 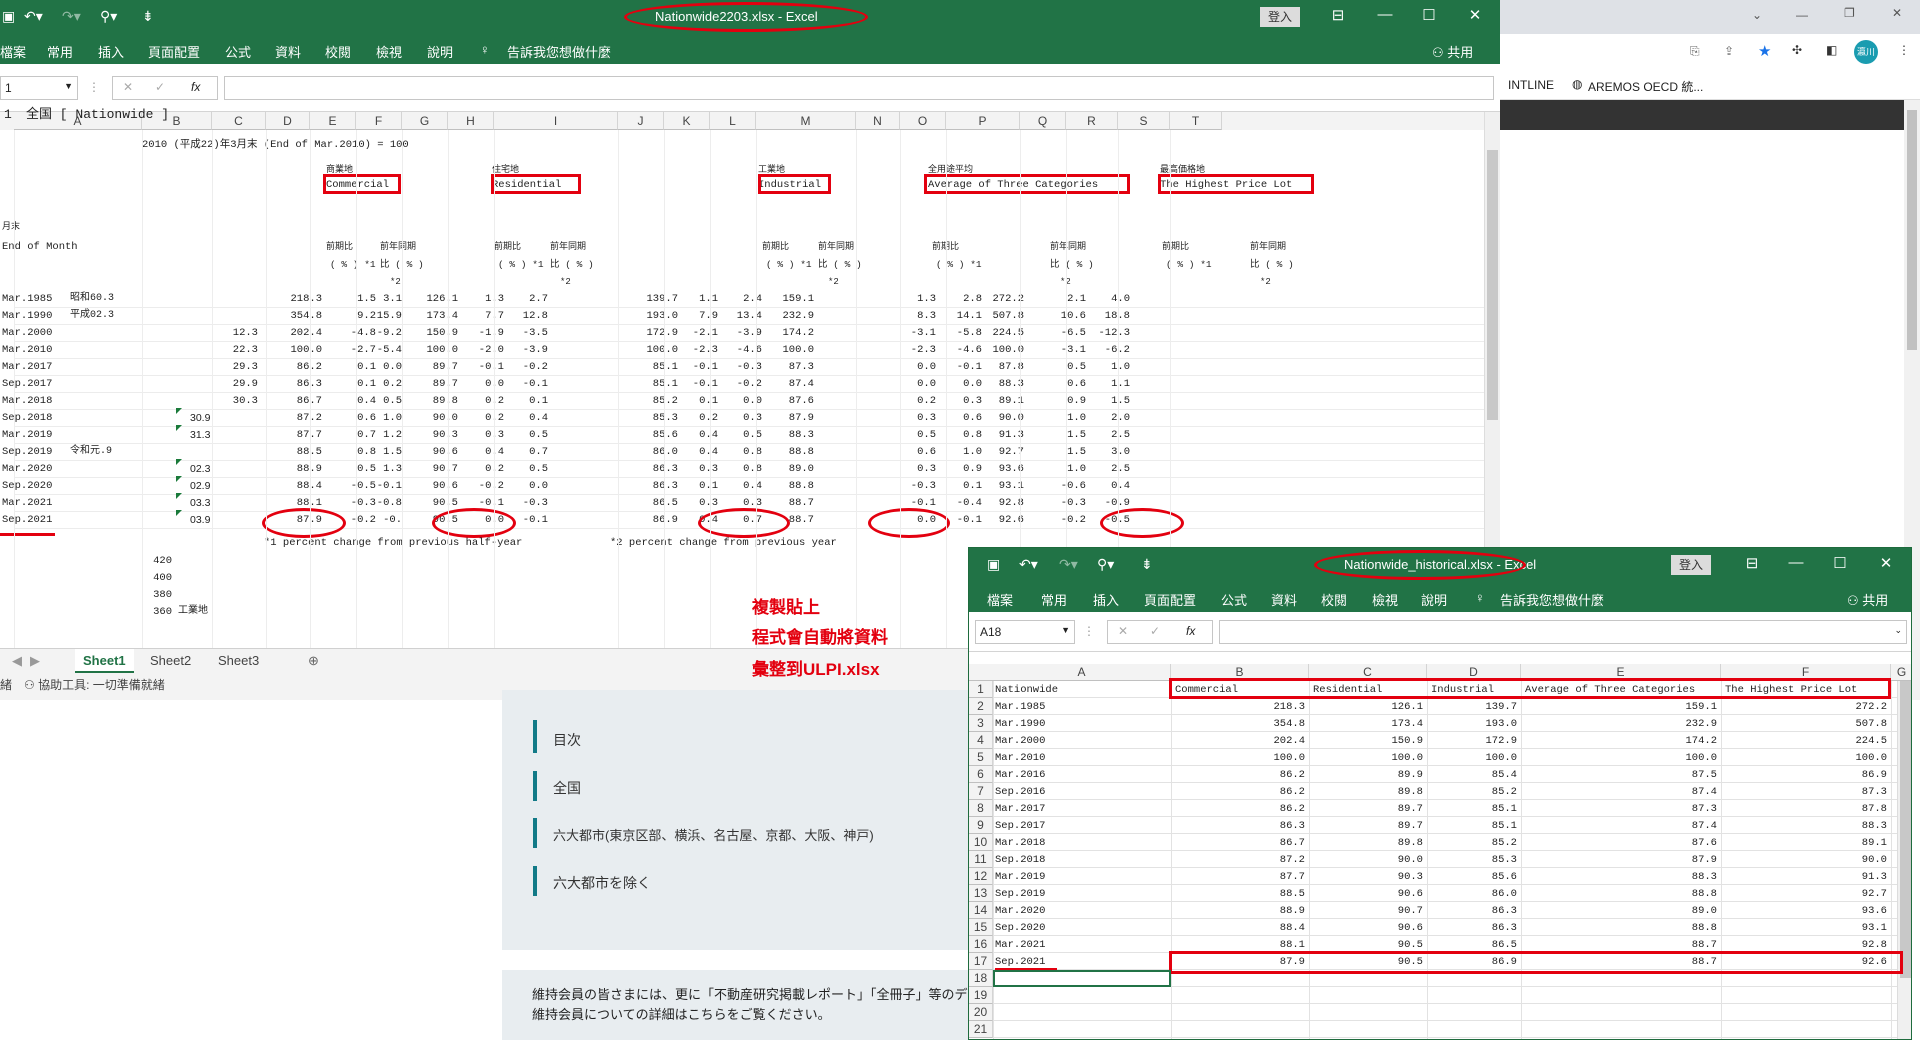 What do you see at coordinates (1100, 299) in the screenshot?
I see `data-cell: 4.0` at bounding box center [1100, 299].